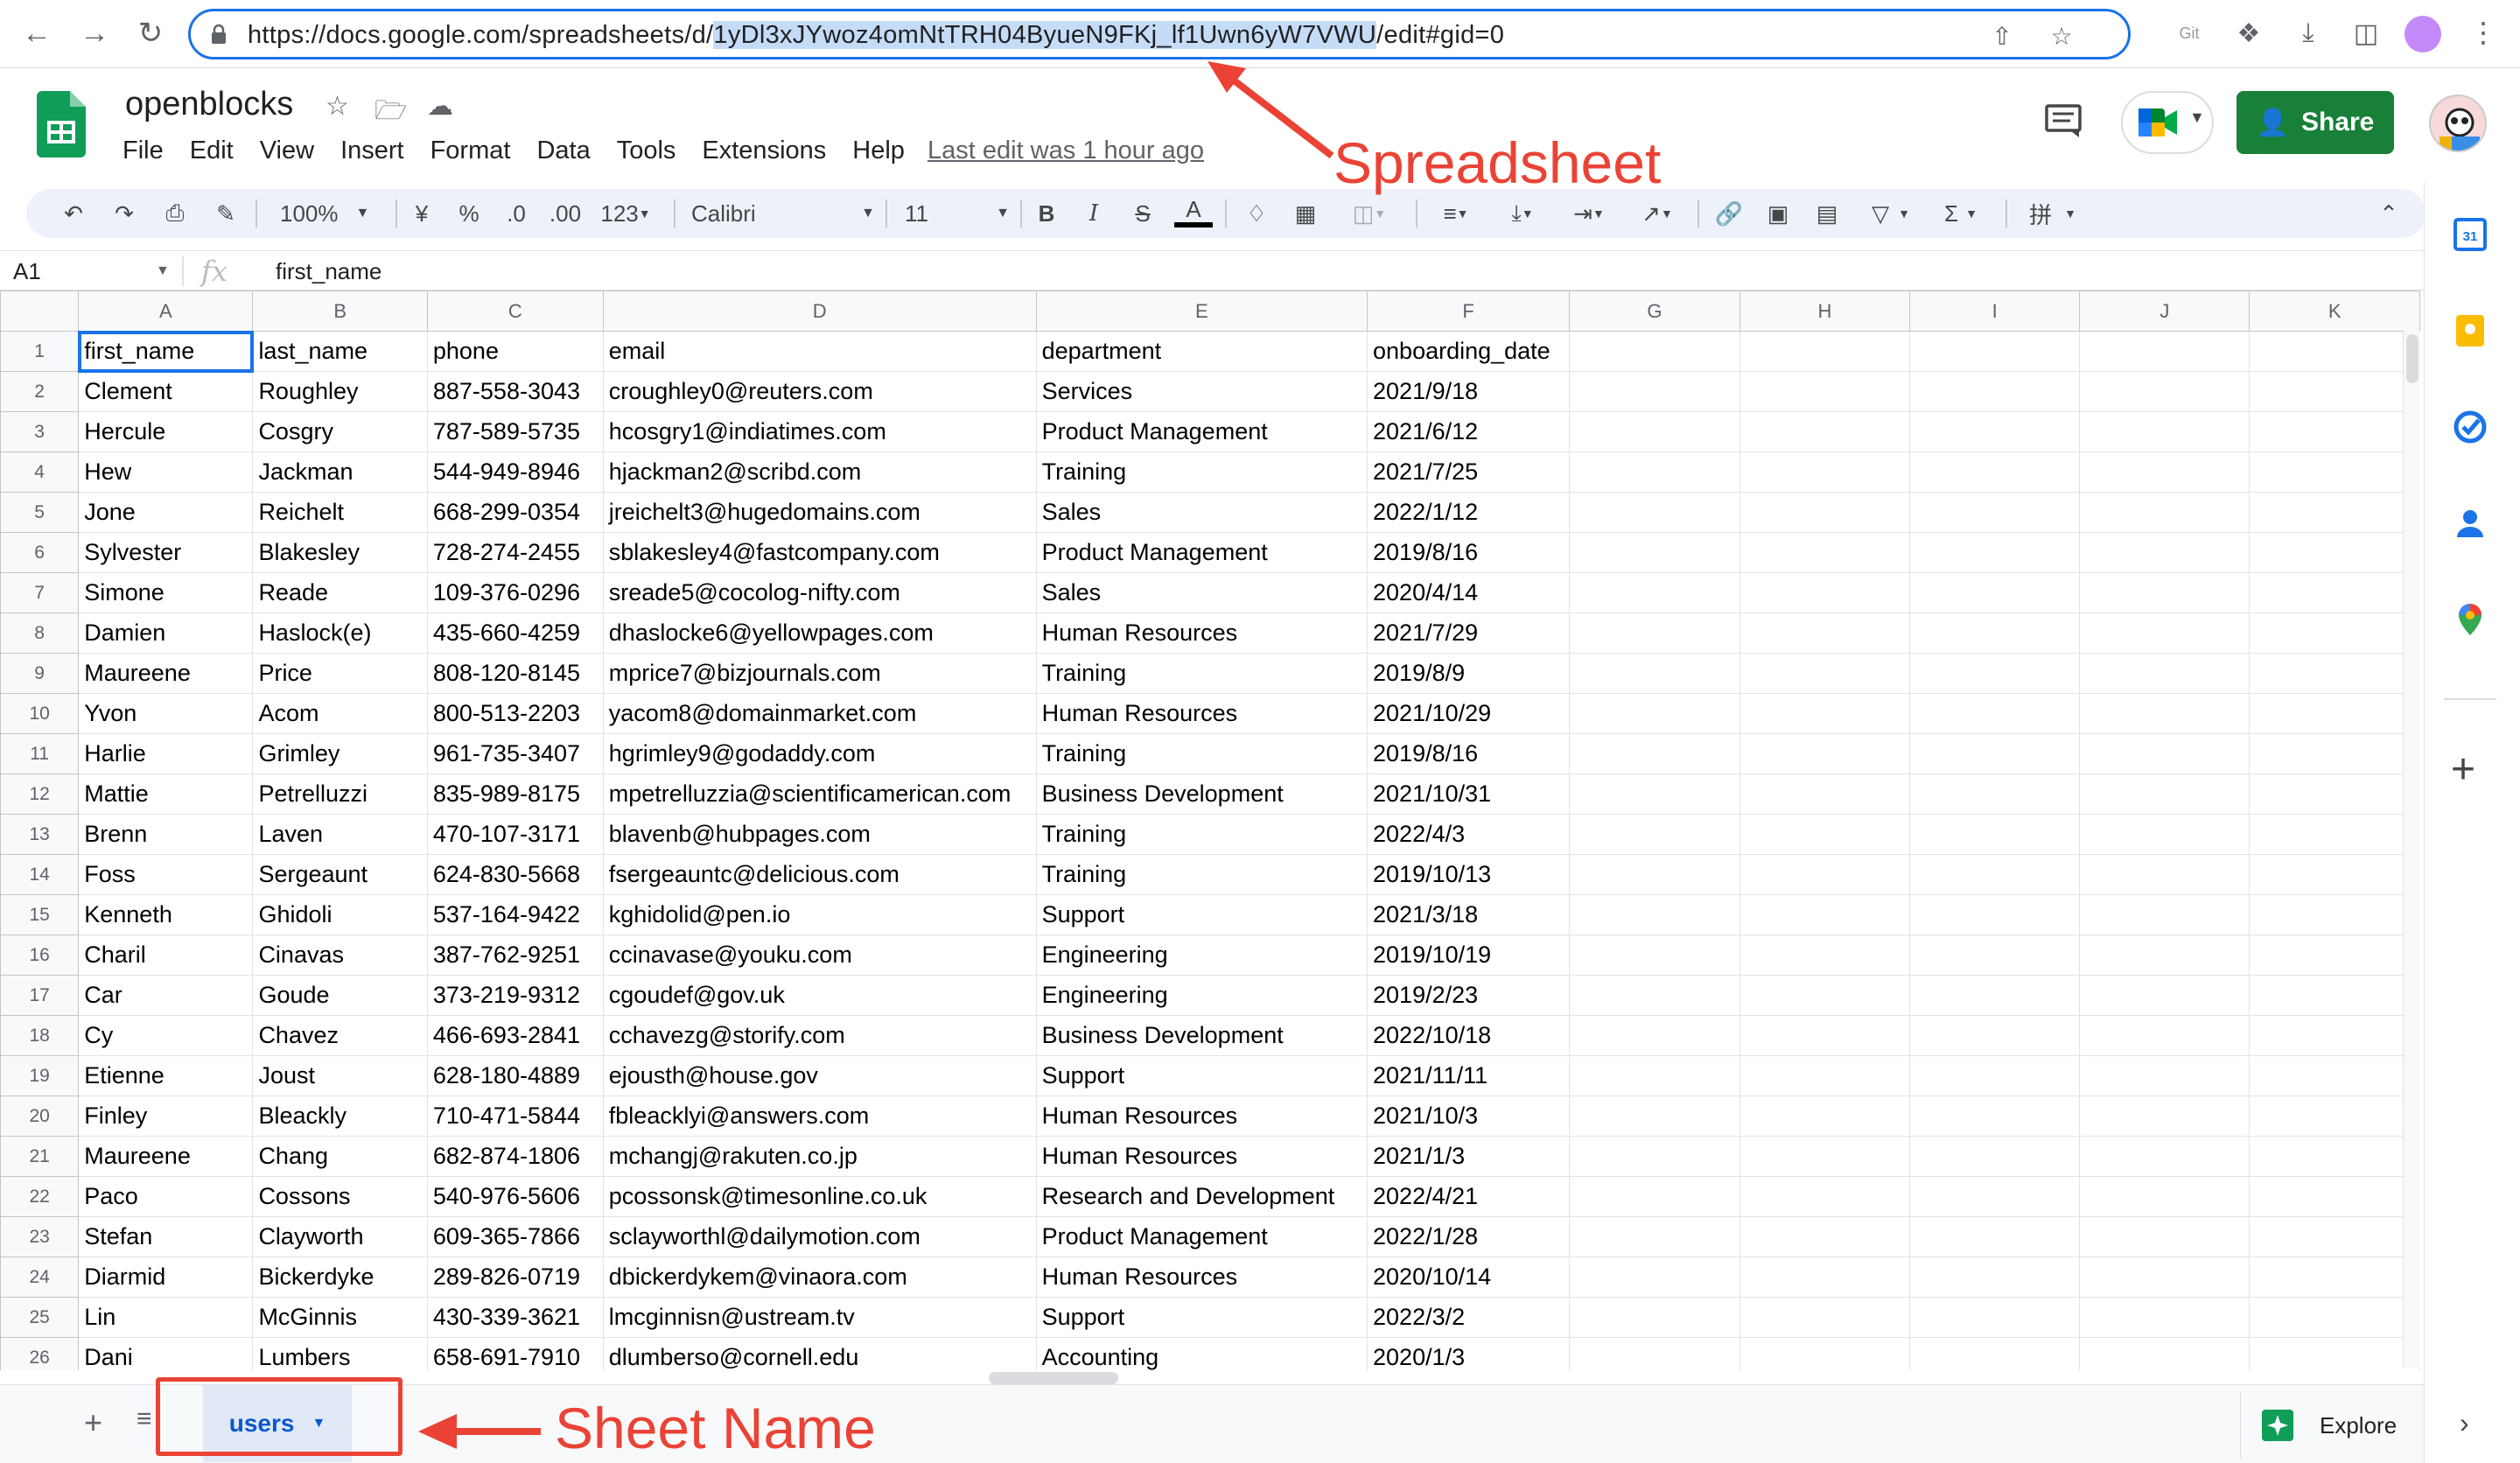 This screenshot has height=1463, width=2520. I want to click on row-header: 25, so click(40, 1317).